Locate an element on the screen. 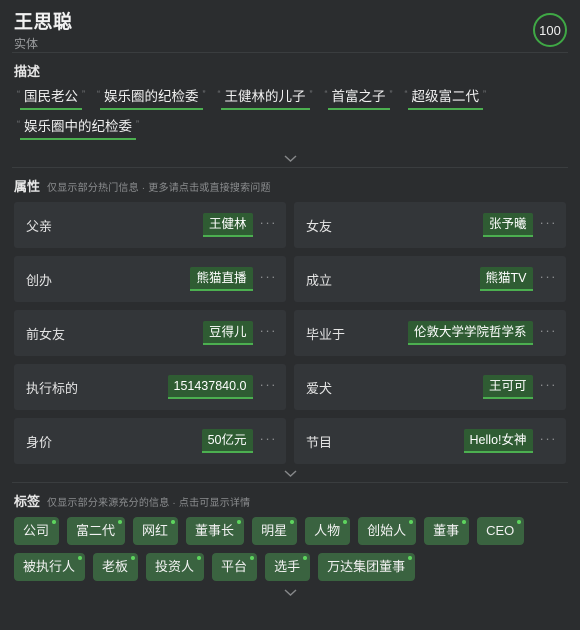 This screenshot has height=630, width=580. tag-label: 老板 is located at coordinates (115, 566).